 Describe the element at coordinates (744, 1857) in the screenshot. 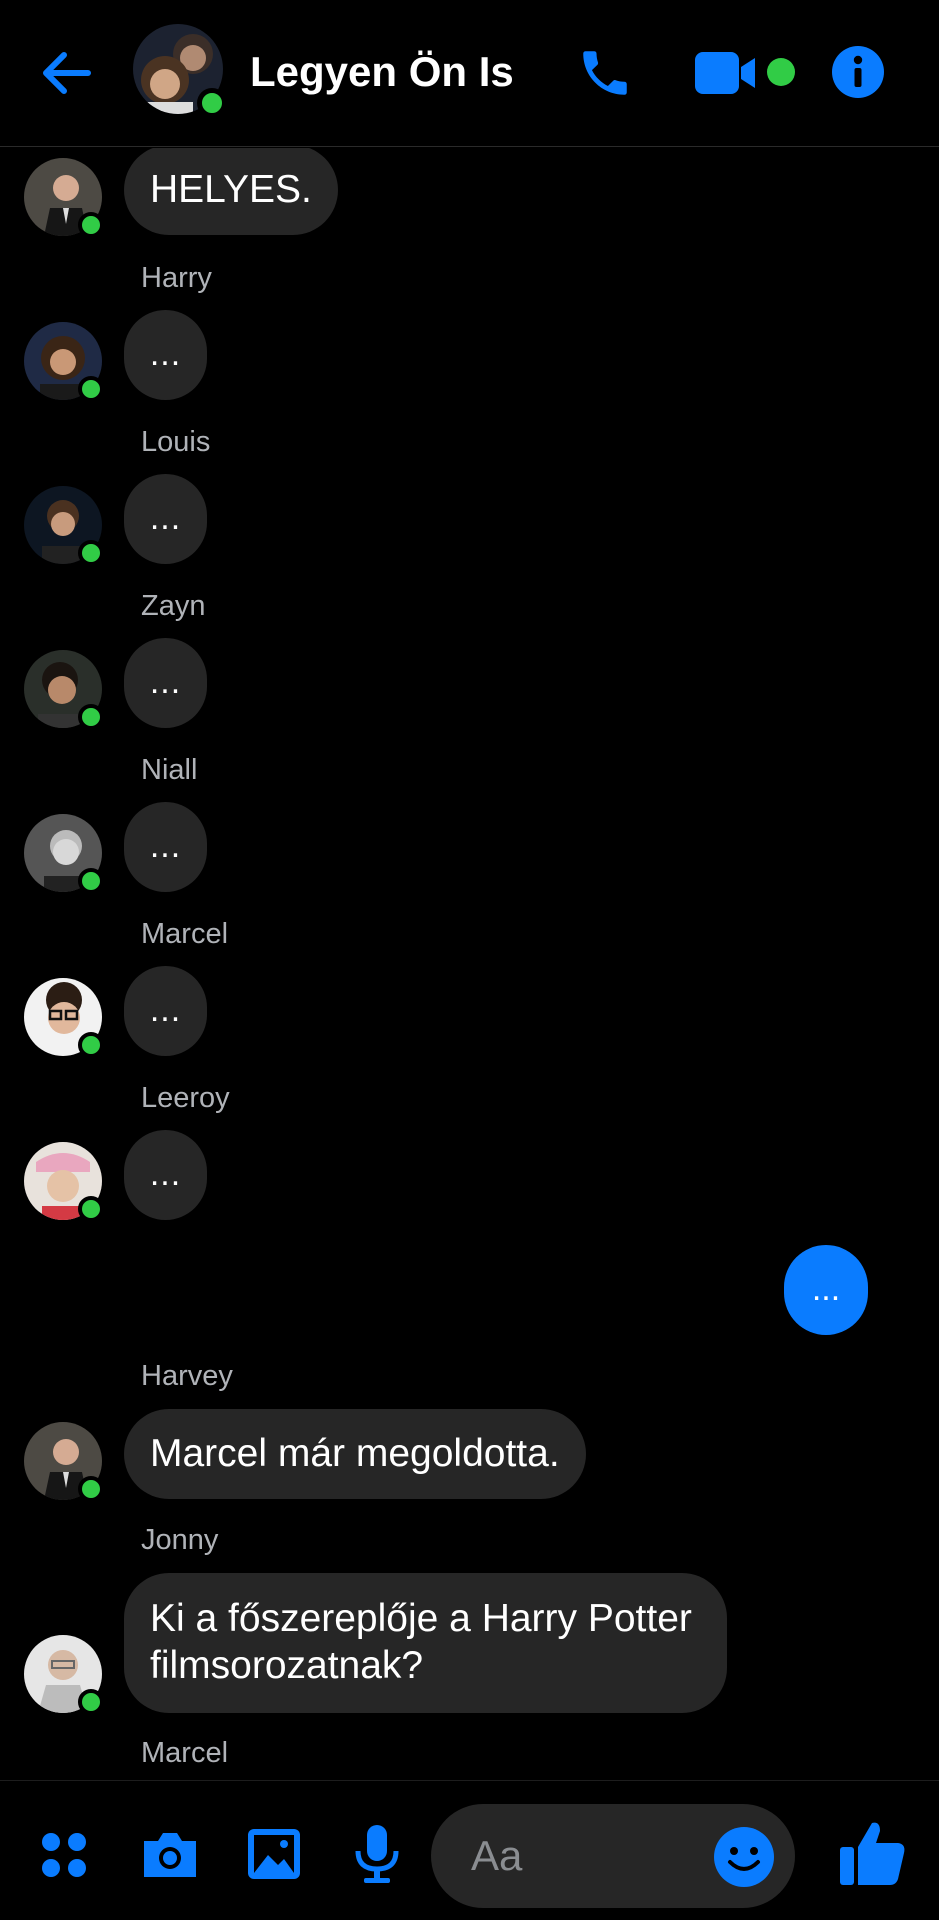

I see `emoji-icon` at that location.